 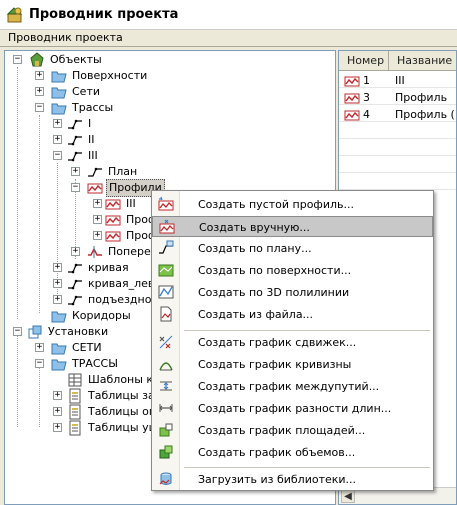 What do you see at coordinates (37, 59) in the screenshot?
I see `objects-icon` at bounding box center [37, 59].